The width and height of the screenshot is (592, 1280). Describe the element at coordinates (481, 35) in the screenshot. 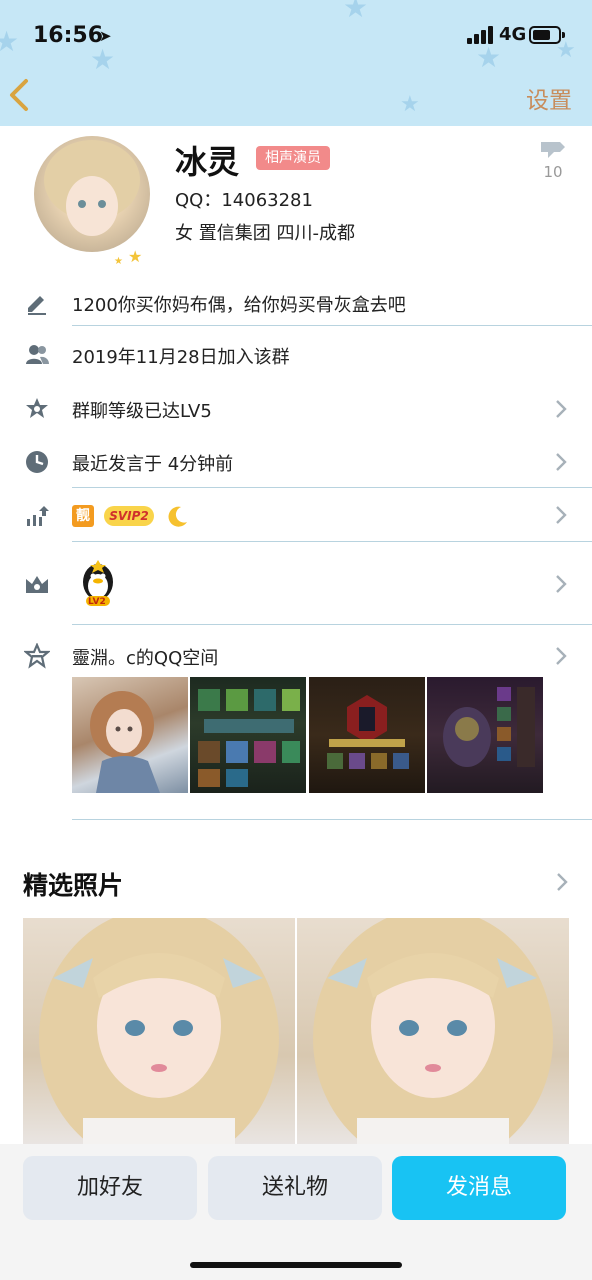

I see `signal-icon` at that location.